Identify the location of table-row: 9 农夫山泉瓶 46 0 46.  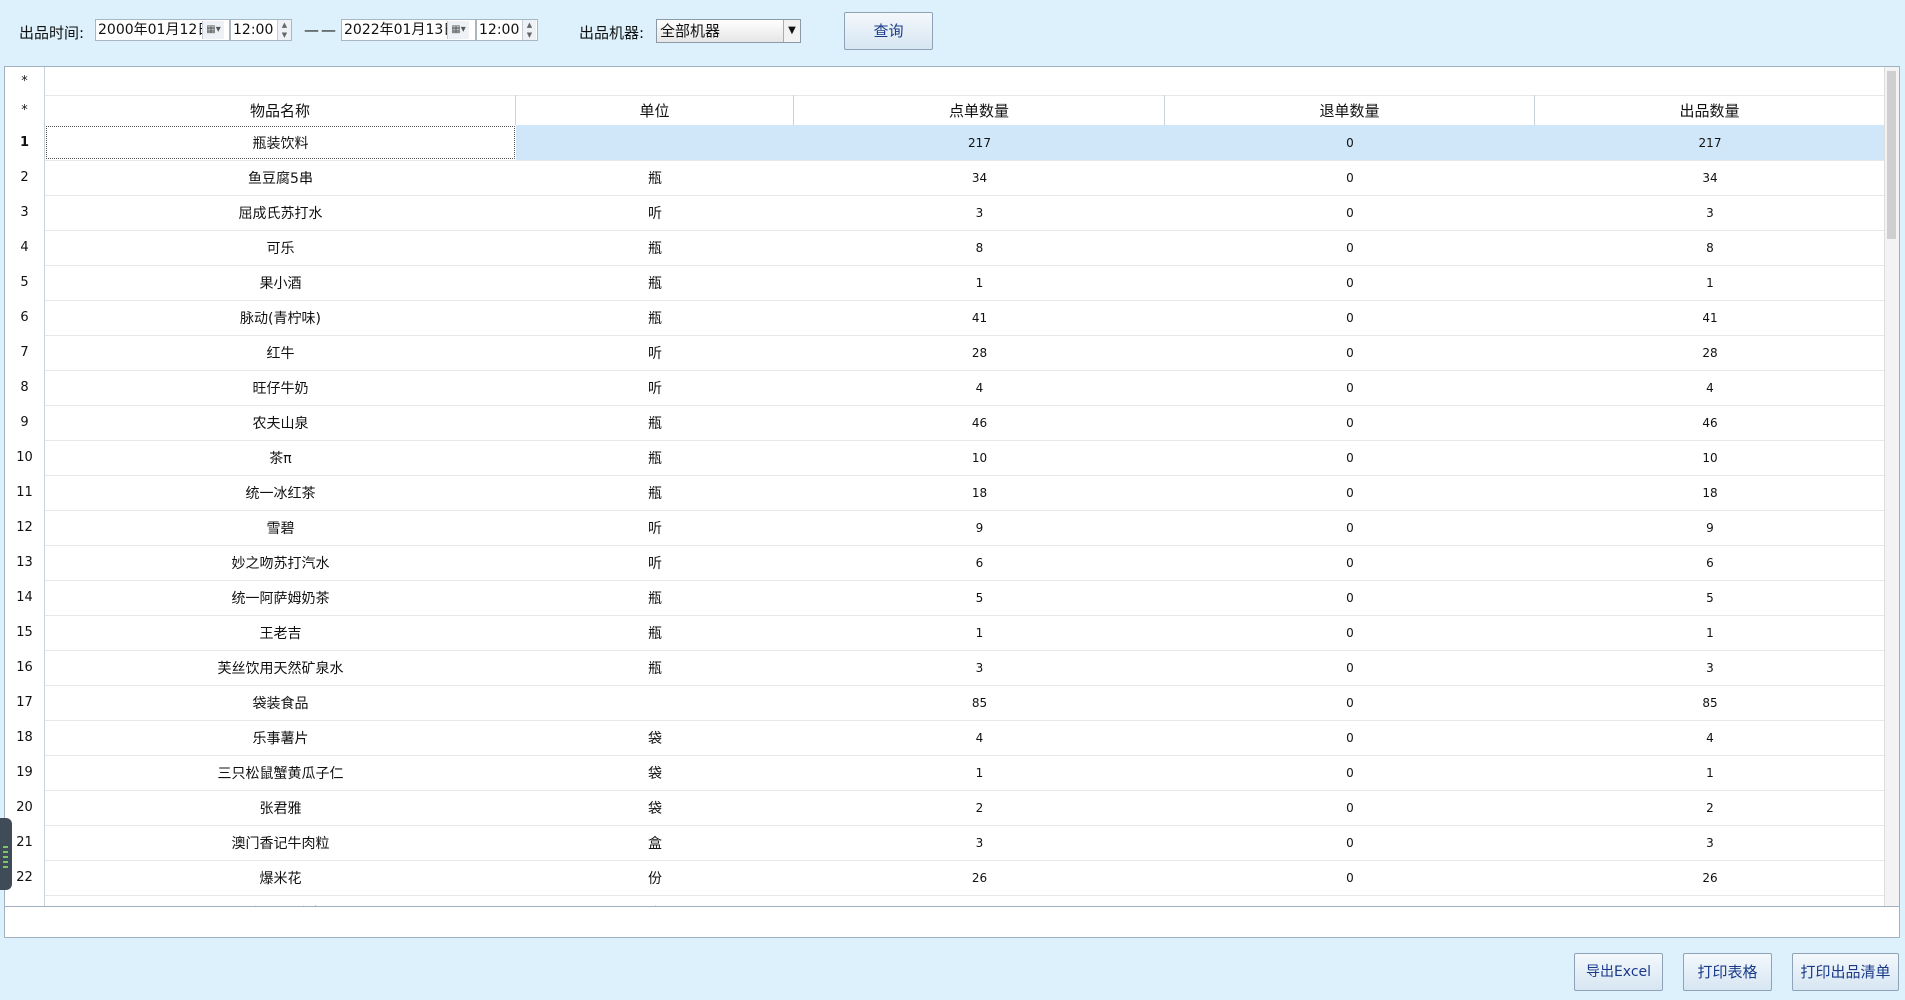
(945, 423).